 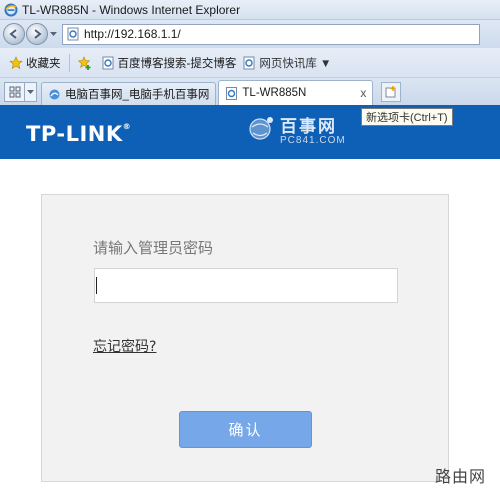 I want to click on url-text: http://192.168.1.1/, so click(x=132, y=34).